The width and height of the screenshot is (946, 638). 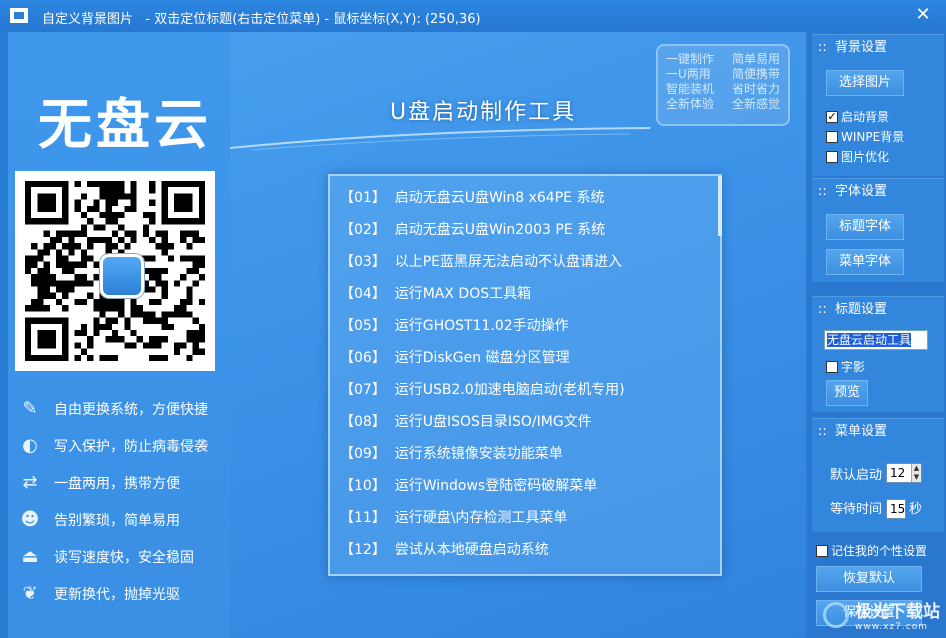 I want to click on watermark: 极光下载站 www.xz7.com, so click(x=881, y=614).